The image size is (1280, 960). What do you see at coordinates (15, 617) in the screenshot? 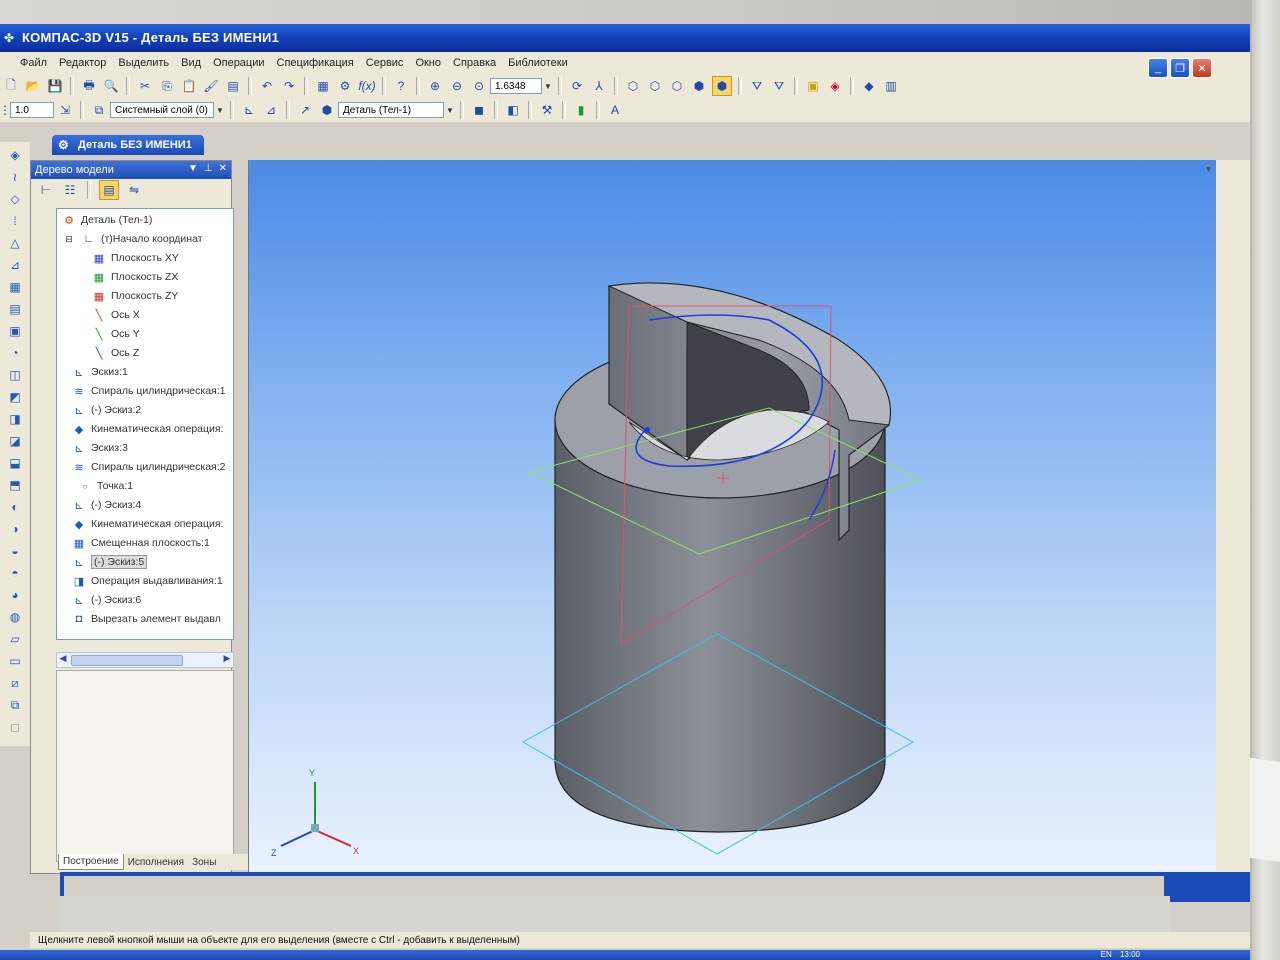
I see `hole-icon: ◍` at bounding box center [15, 617].